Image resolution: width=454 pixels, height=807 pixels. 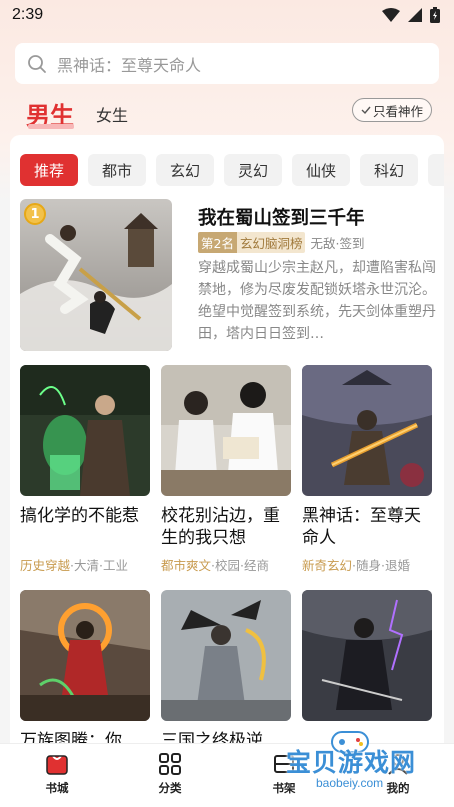 What do you see at coordinates (49, 170) in the screenshot?
I see `chip-recommend: 推荐` at bounding box center [49, 170].